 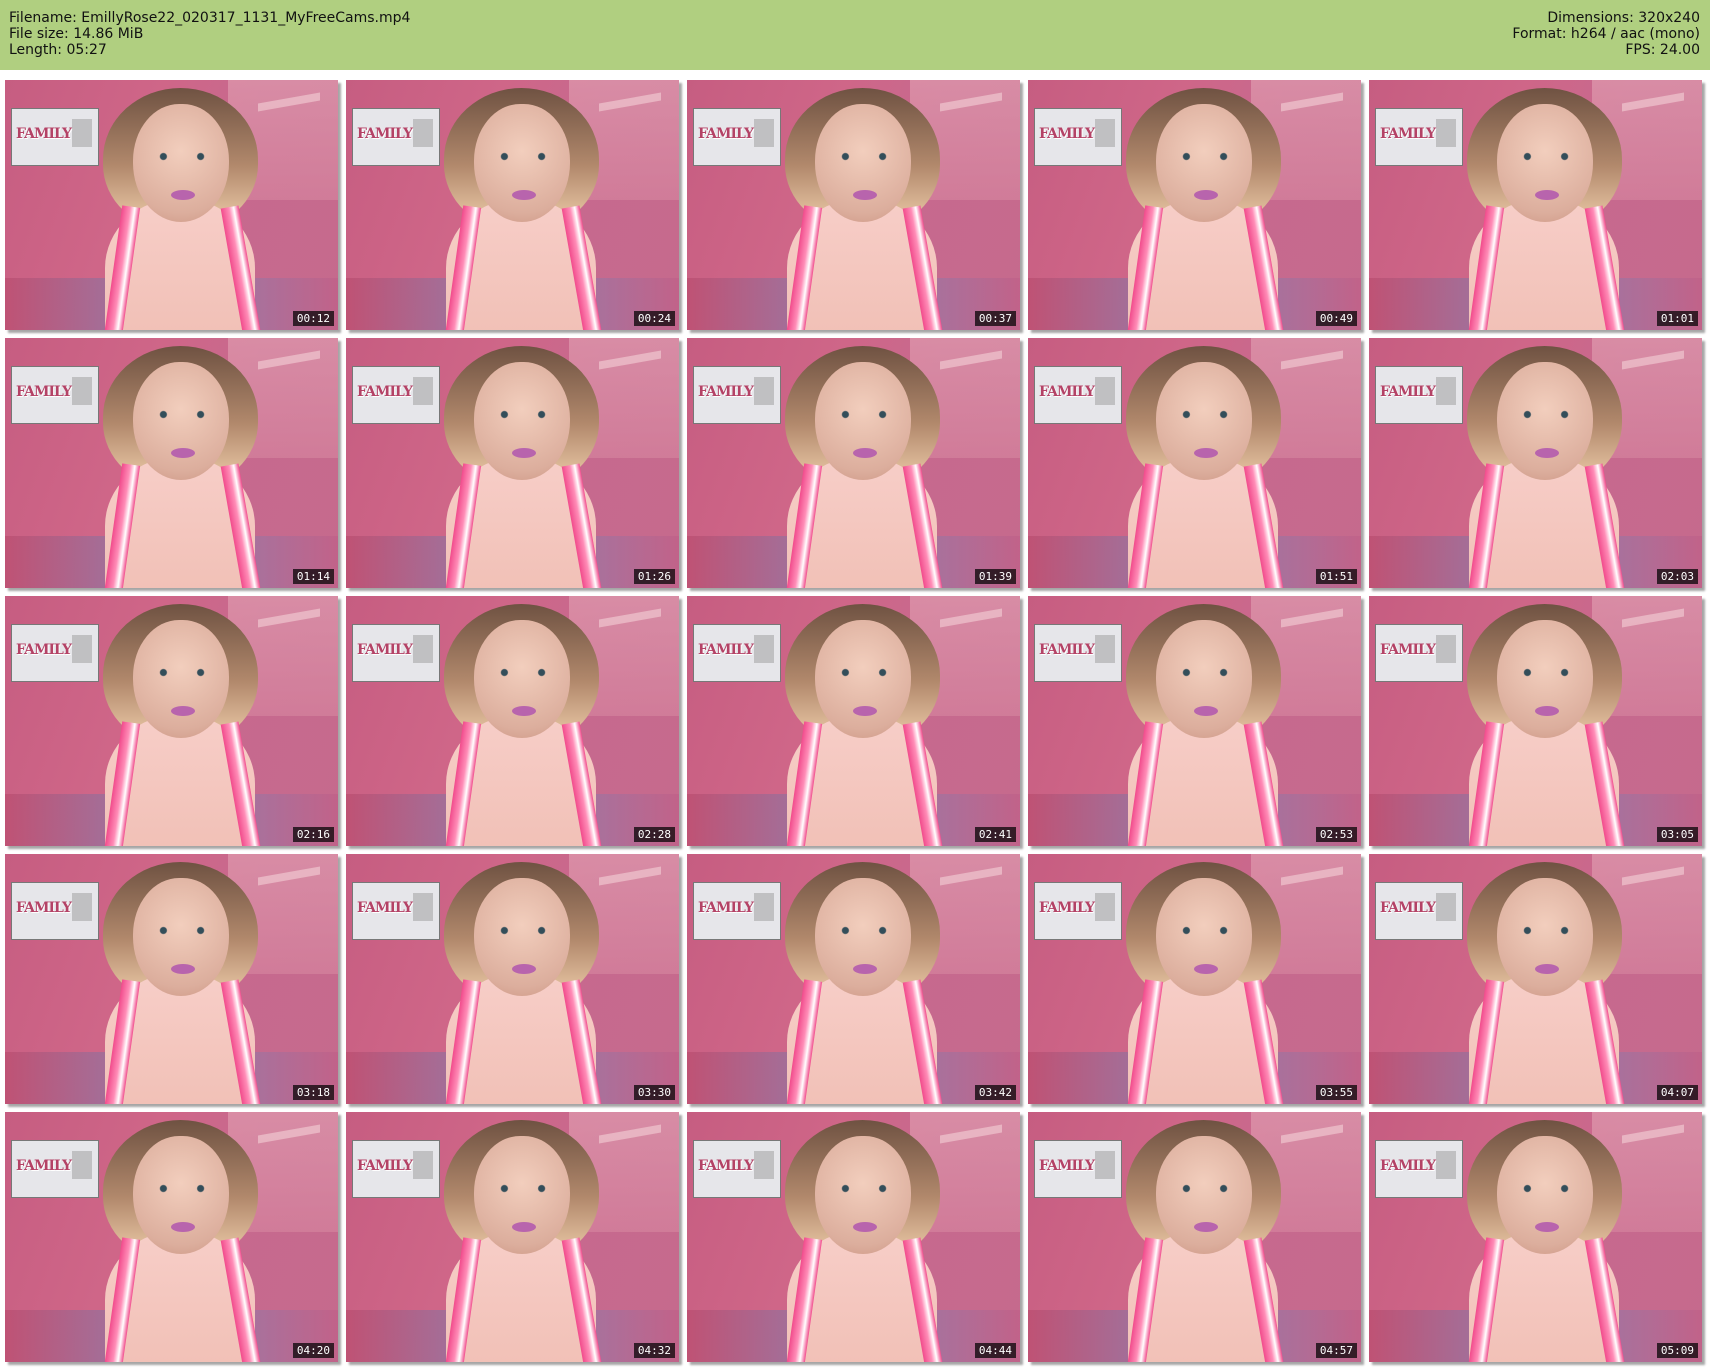 I want to click on video-thumbnail: FAMILY 02:53, so click(x=1194, y=721).